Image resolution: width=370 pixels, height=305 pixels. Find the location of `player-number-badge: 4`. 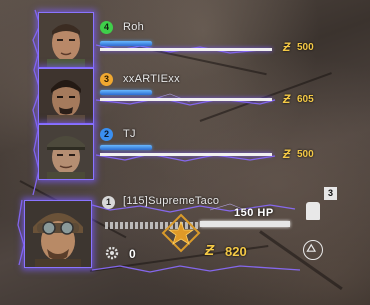

player-number-badge: 4 is located at coordinates (106, 27).